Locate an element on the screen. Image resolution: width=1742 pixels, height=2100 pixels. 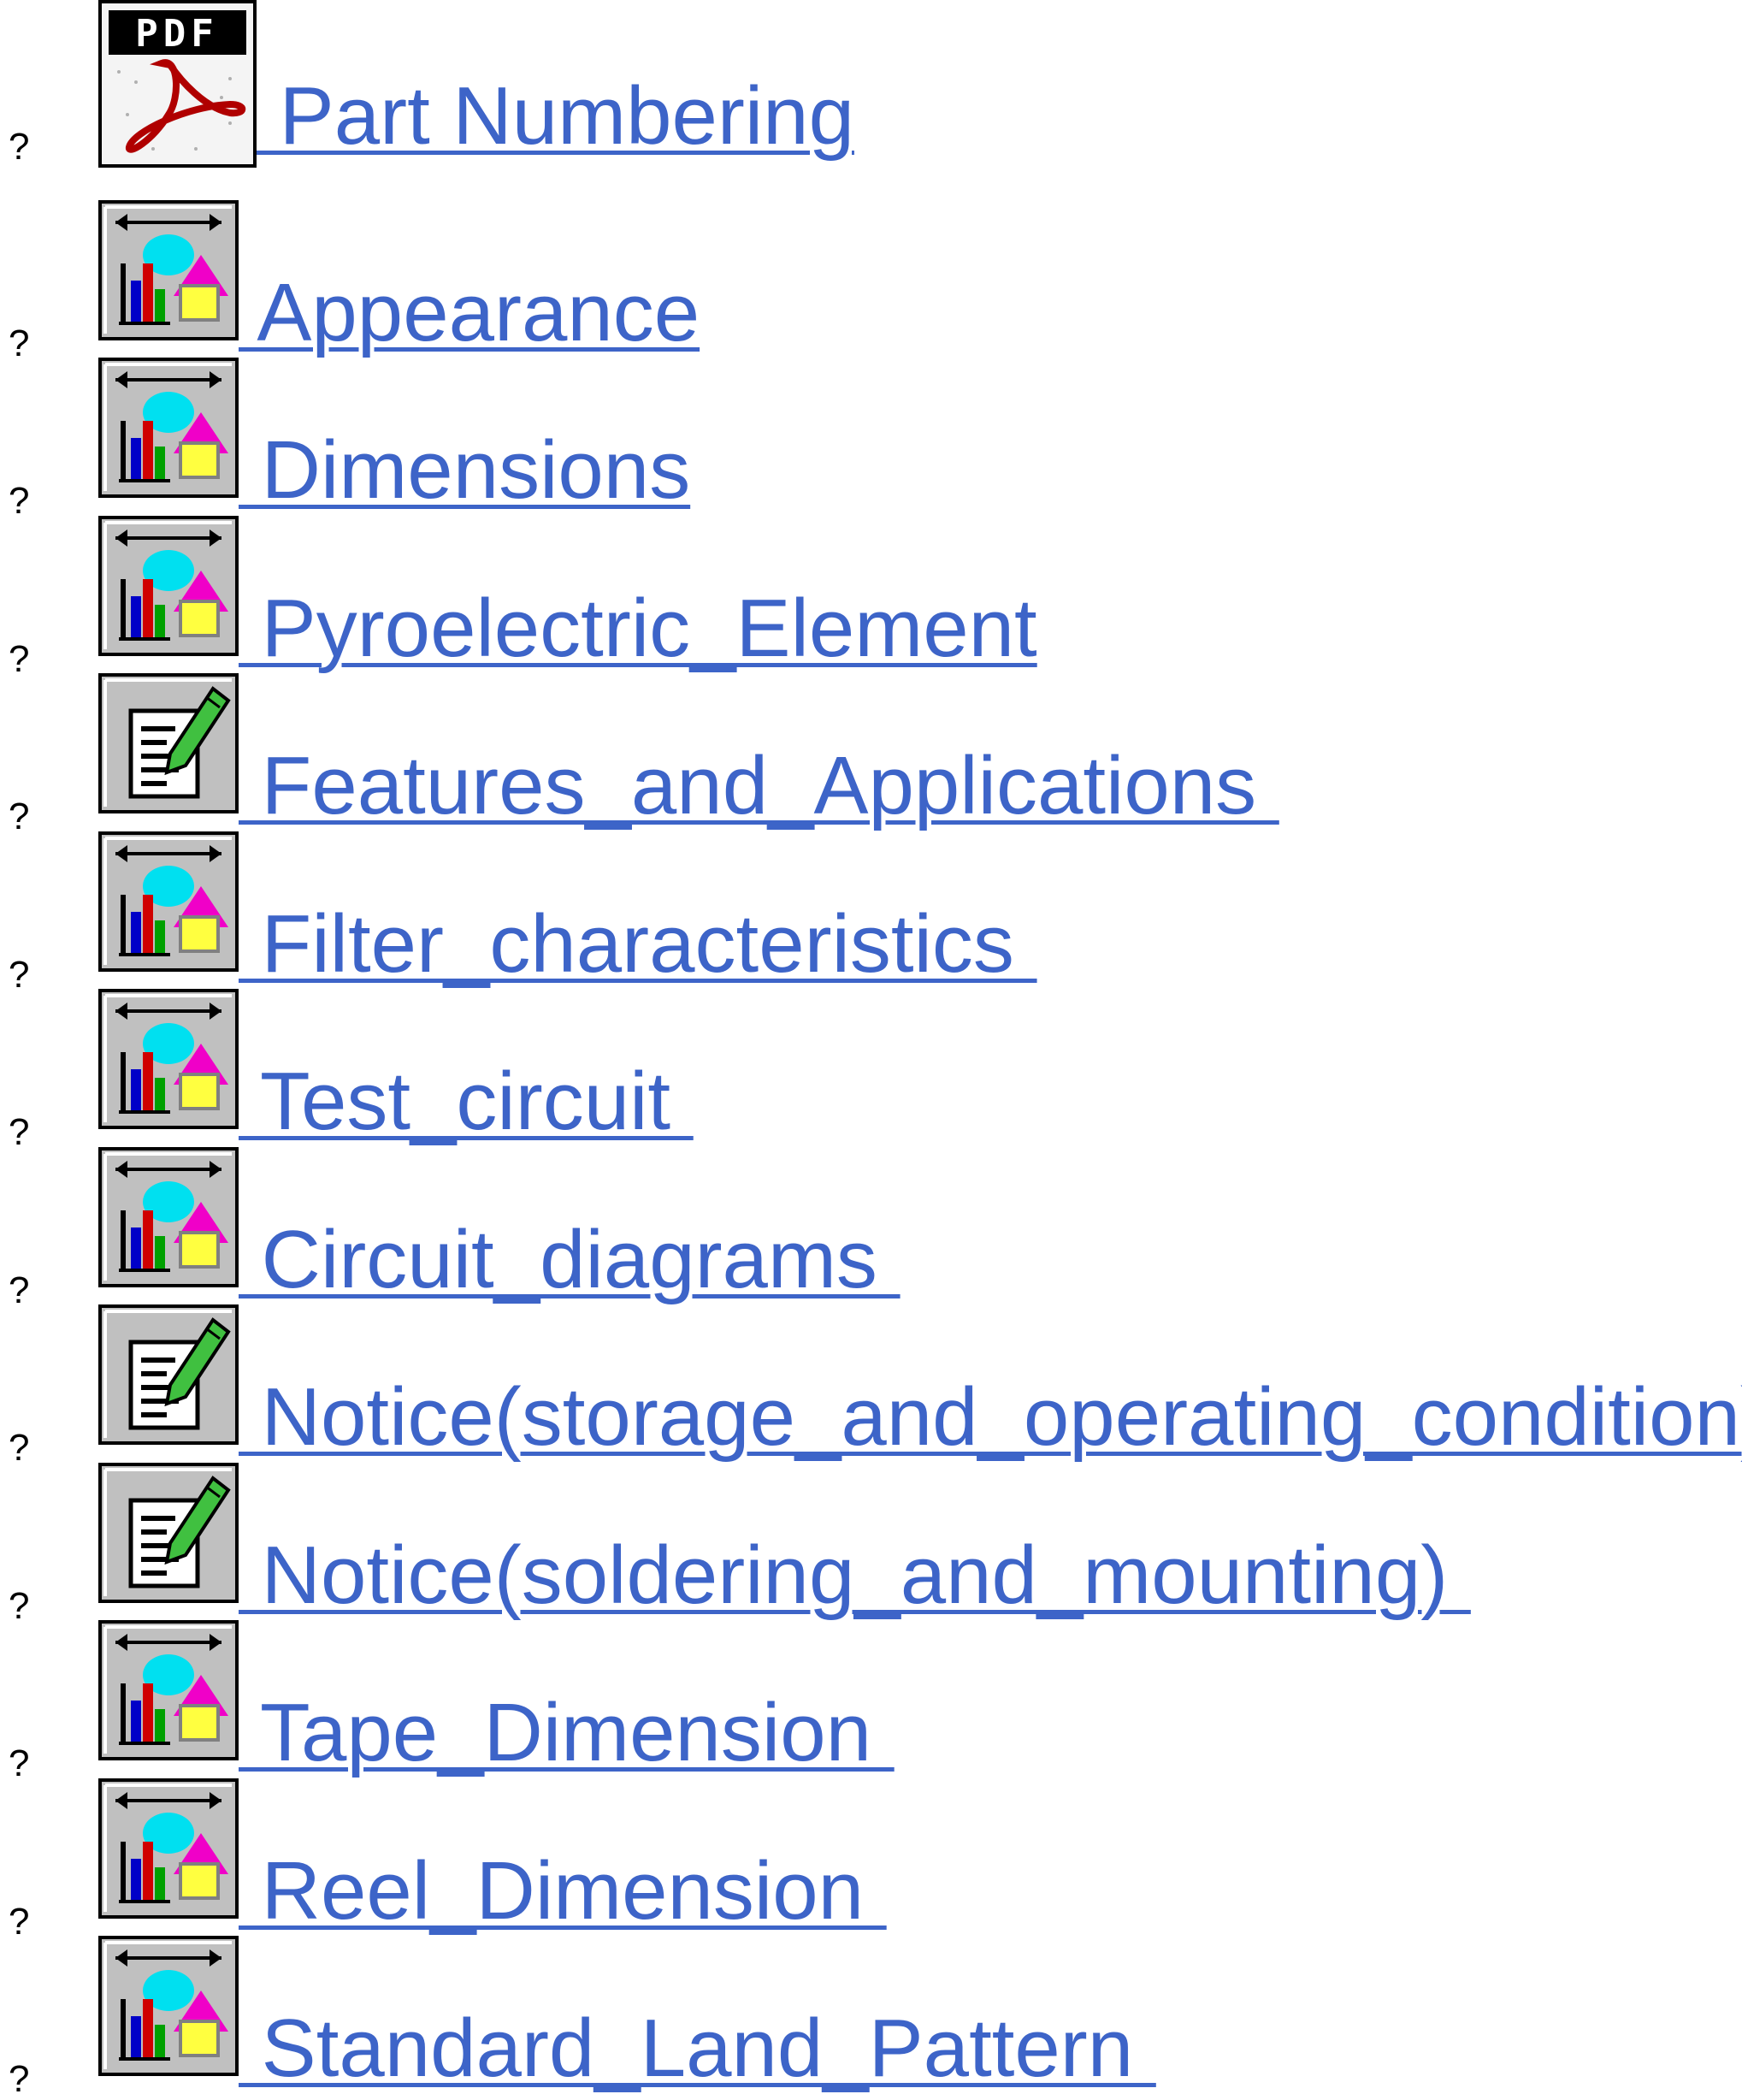
link-label: Reel_Dimension is located at coordinates (563, 1891).